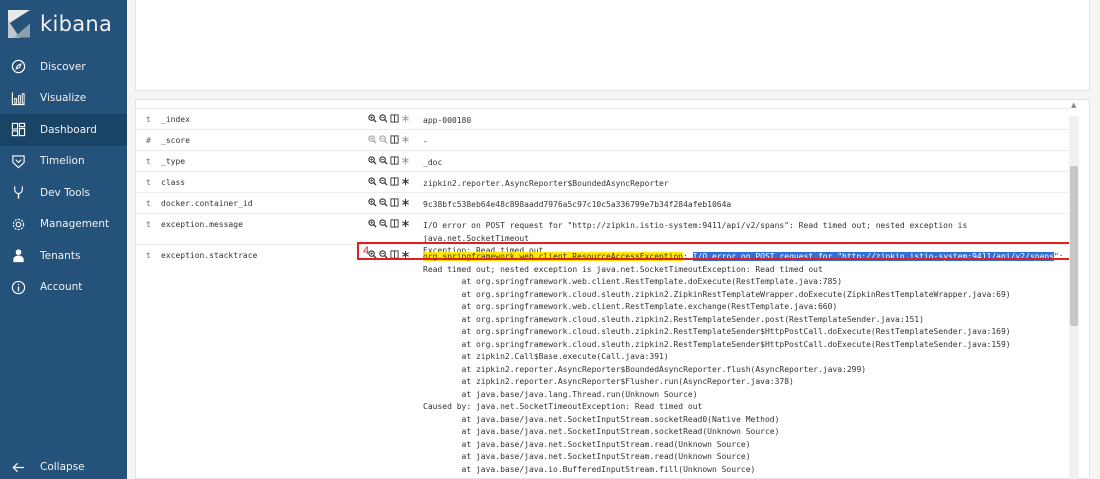 This screenshot has height=479, width=1100. I want to click on sidebar-item-visualize: Visualize, so click(63, 99).